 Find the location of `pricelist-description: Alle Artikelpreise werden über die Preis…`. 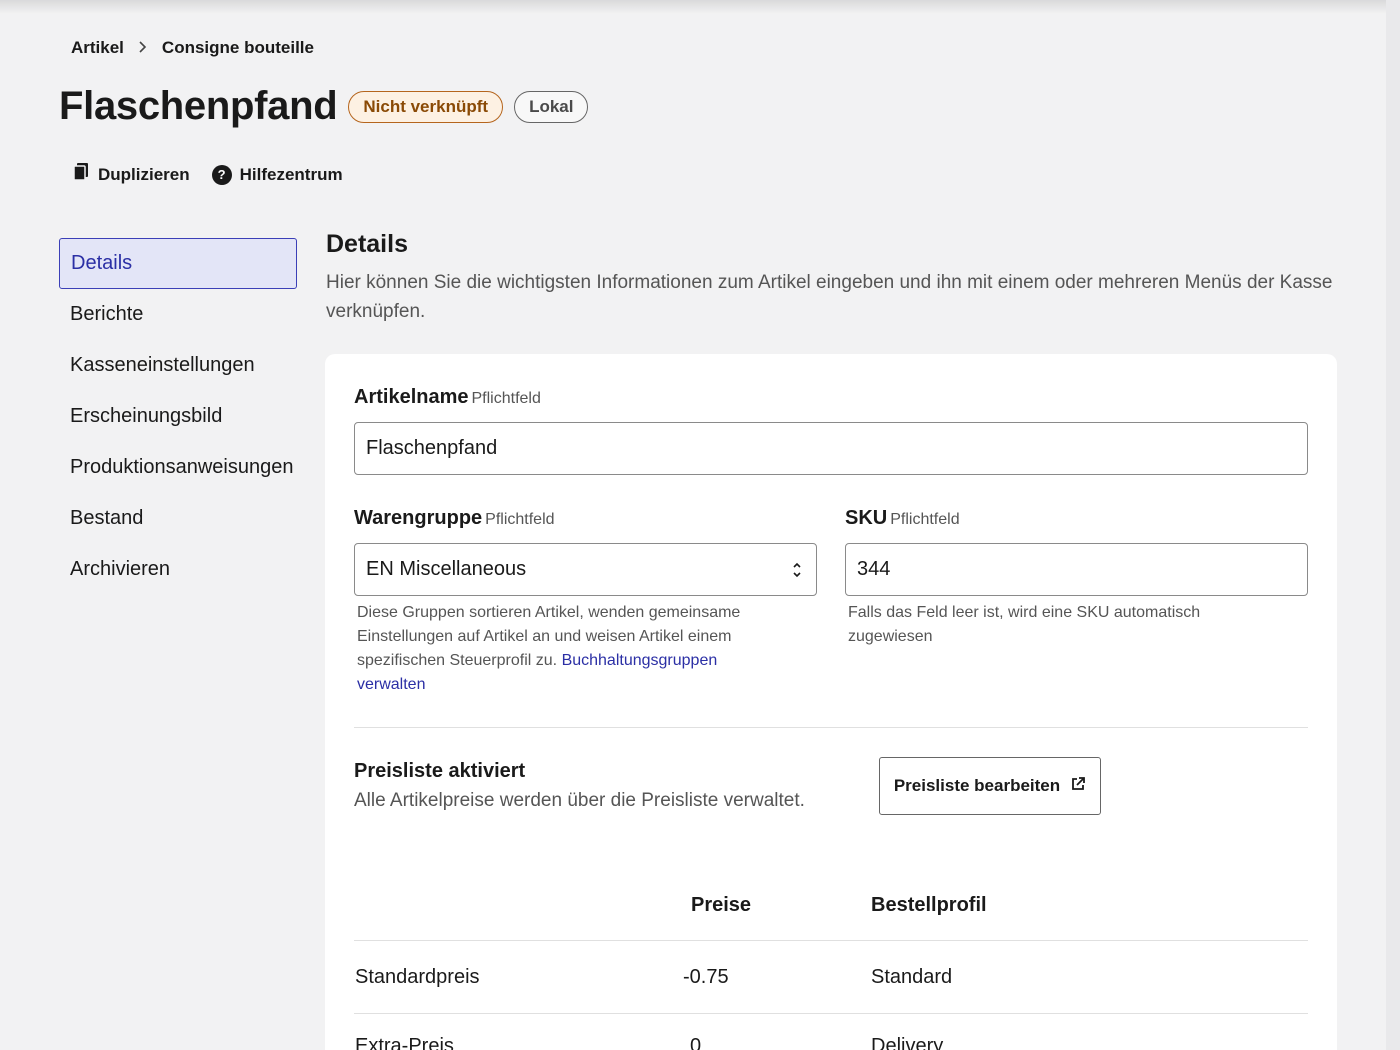

pricelist-description: Alle Artikelpreise werden über die Preis… is located at coordinates (579, 800).